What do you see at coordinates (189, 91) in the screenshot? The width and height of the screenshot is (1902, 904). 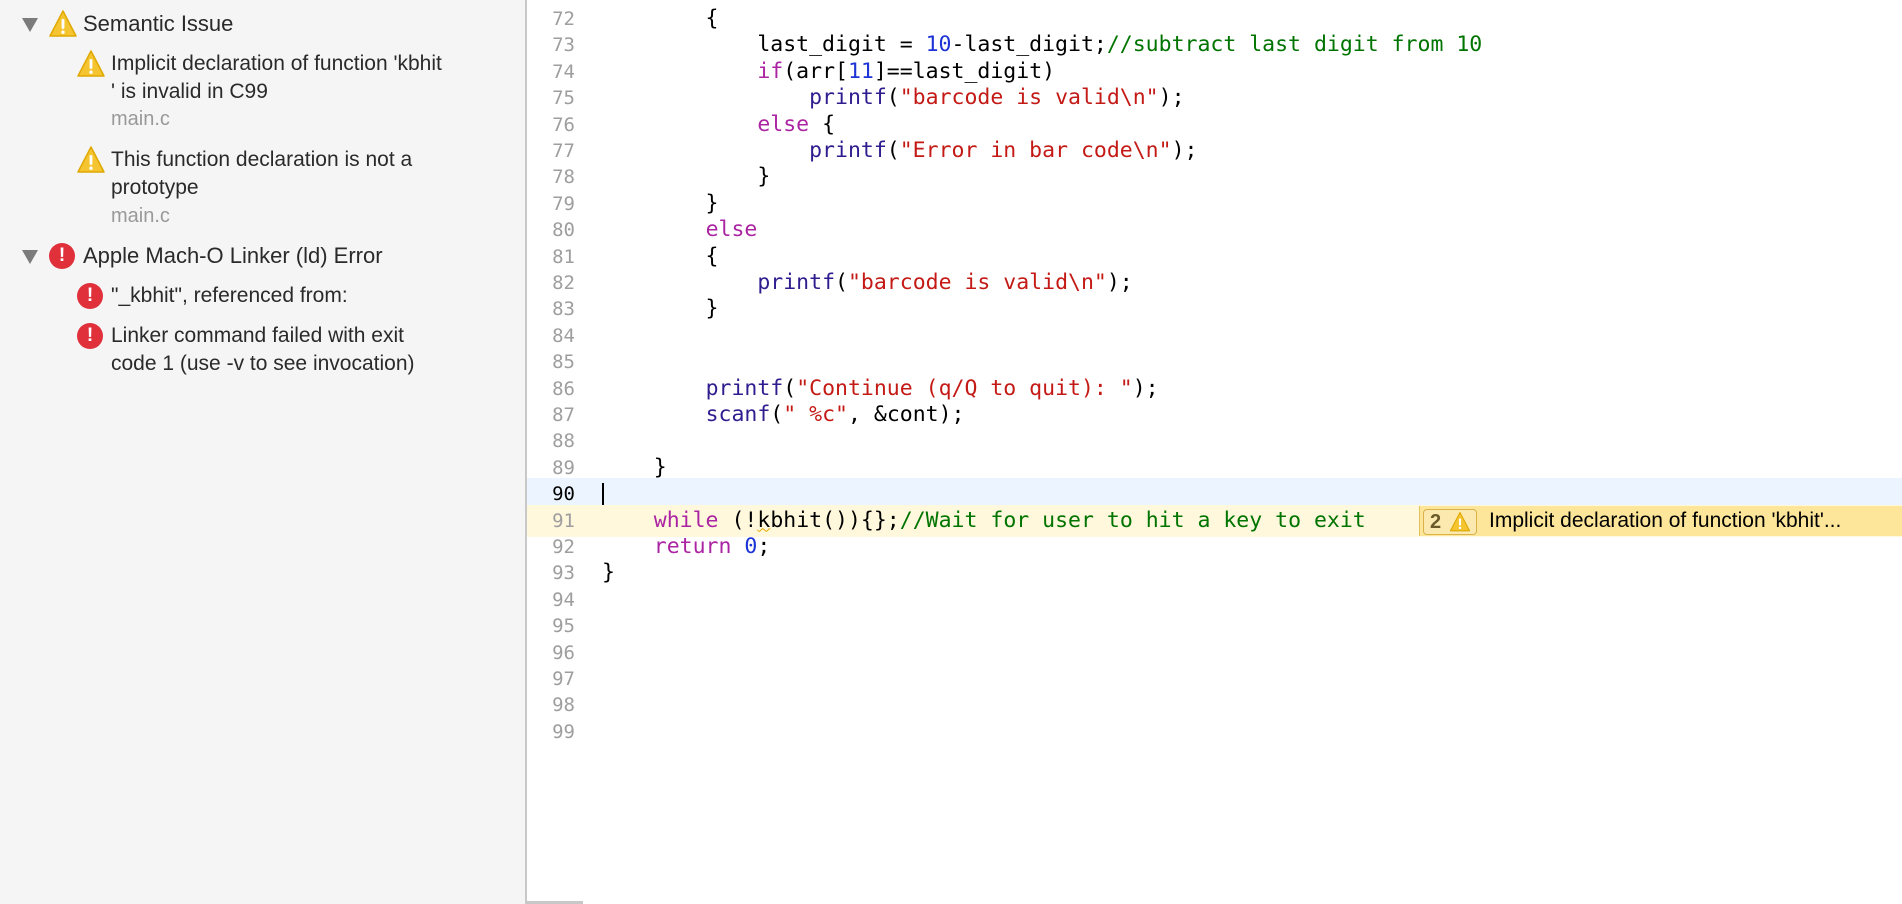 I see `issue-message-line: ' is invalid in C99` at bounding box center [189, 91].